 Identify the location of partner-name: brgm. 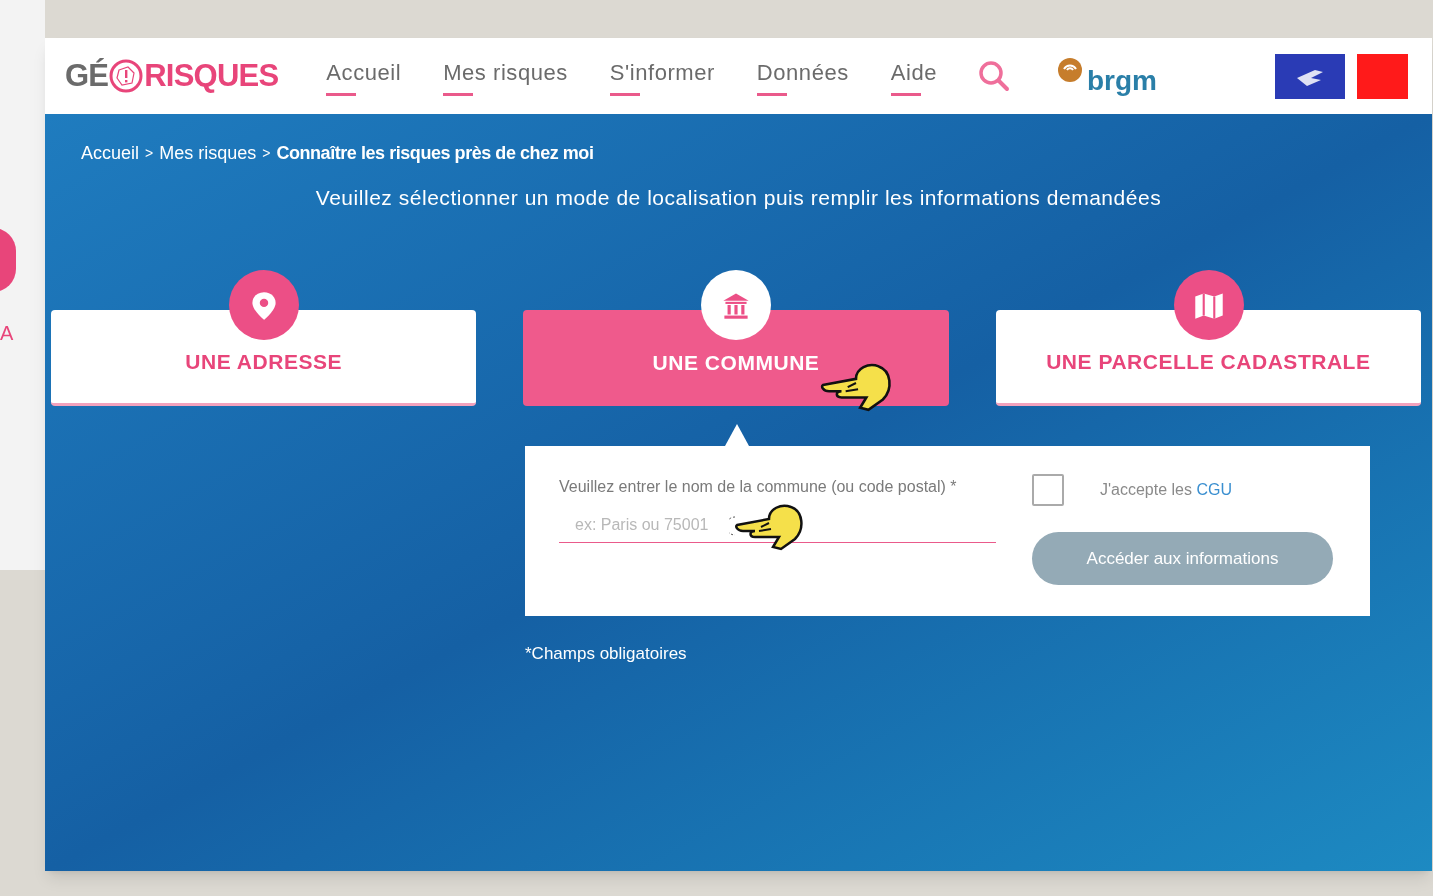
(1122, 81).